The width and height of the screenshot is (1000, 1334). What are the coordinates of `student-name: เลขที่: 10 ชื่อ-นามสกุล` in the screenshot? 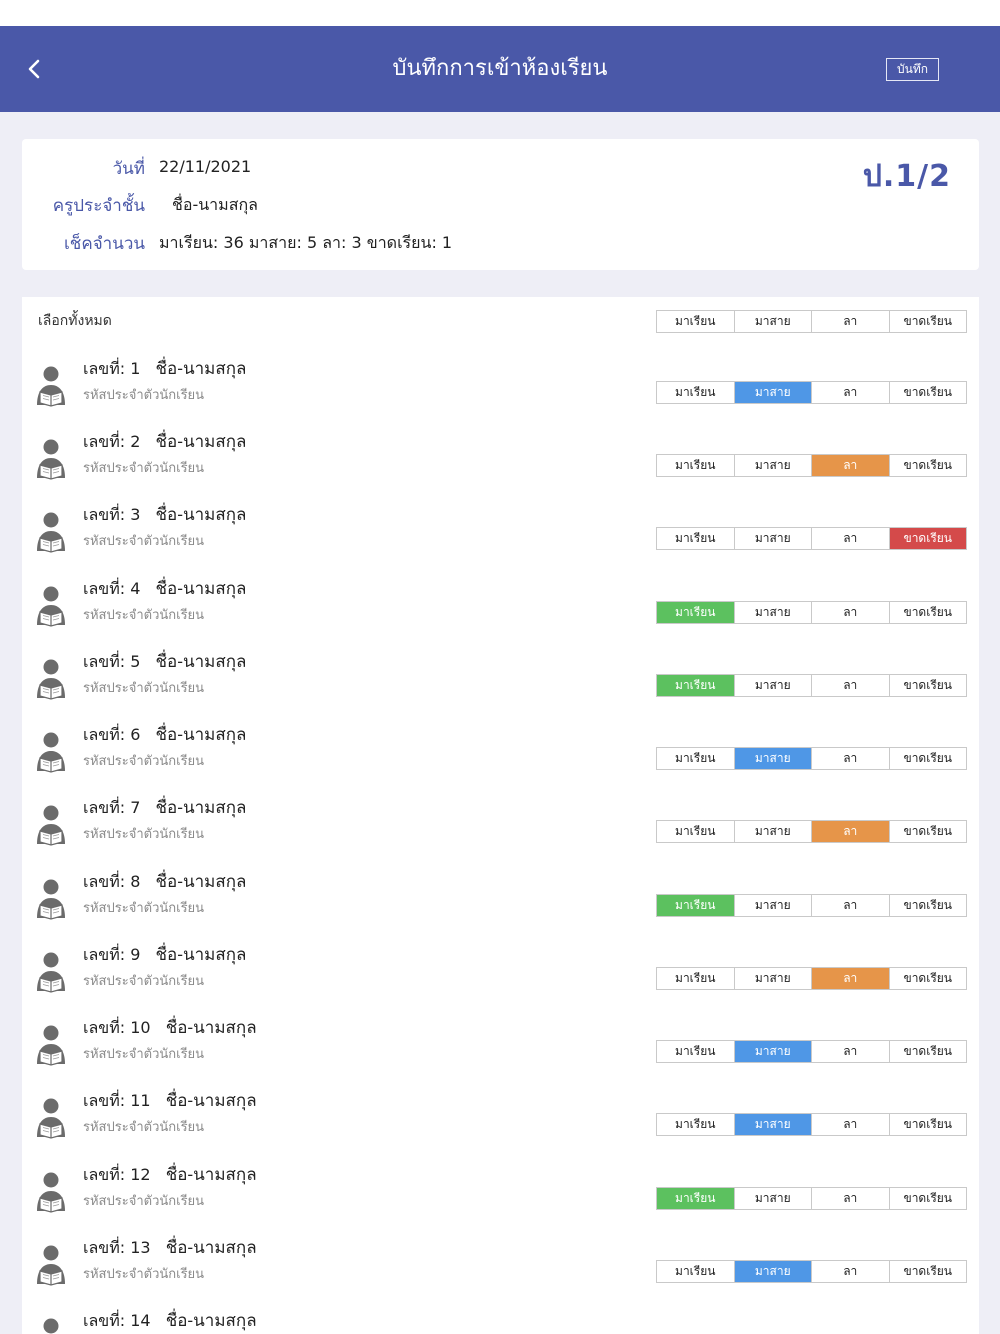 It's located at (170, 1027).